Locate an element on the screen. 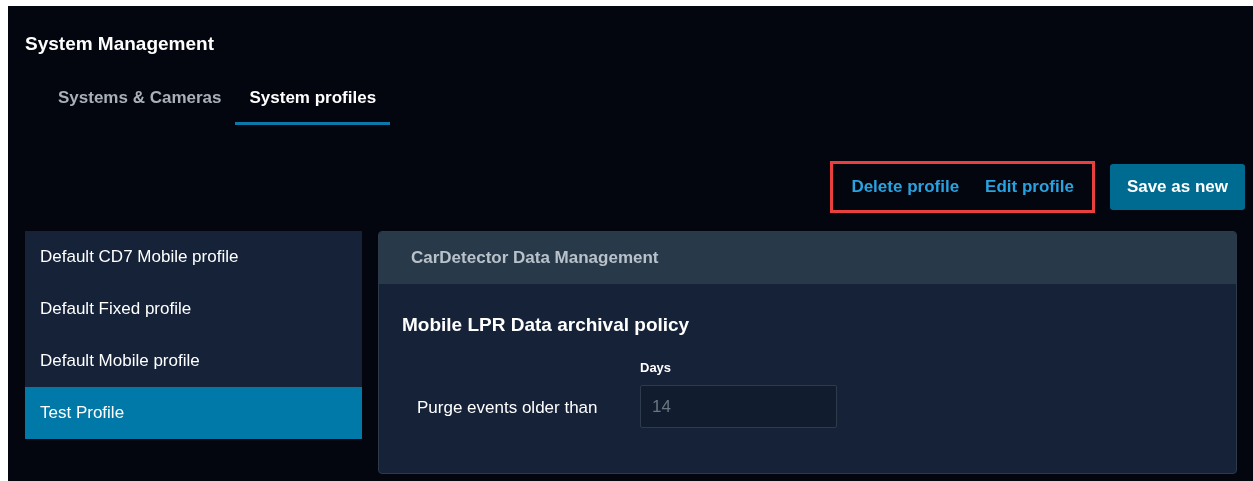  profile-item: Test Profile is located at coordinates (193, 413).